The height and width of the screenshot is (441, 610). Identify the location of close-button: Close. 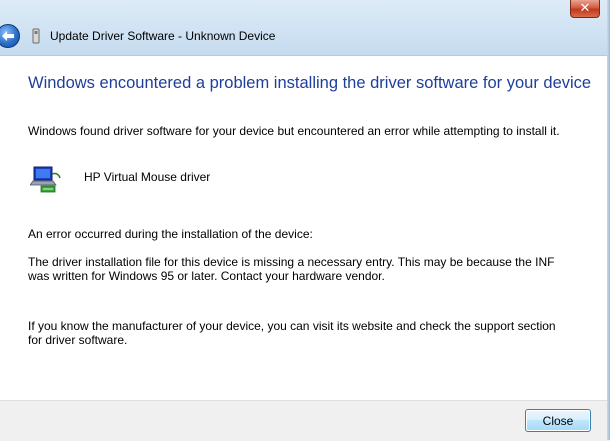
(558, 420).